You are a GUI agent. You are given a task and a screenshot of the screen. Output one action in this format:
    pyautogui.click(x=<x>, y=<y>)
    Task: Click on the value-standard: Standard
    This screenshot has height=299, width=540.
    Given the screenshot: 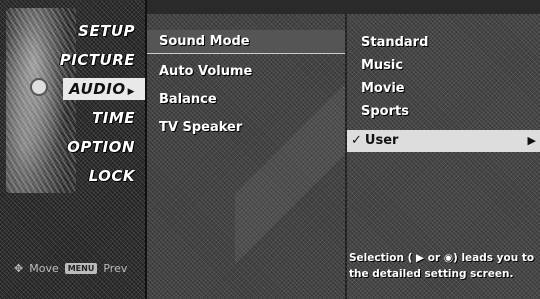 What is the action you would take?
    pyautogui.click(x=443, y=43)
    